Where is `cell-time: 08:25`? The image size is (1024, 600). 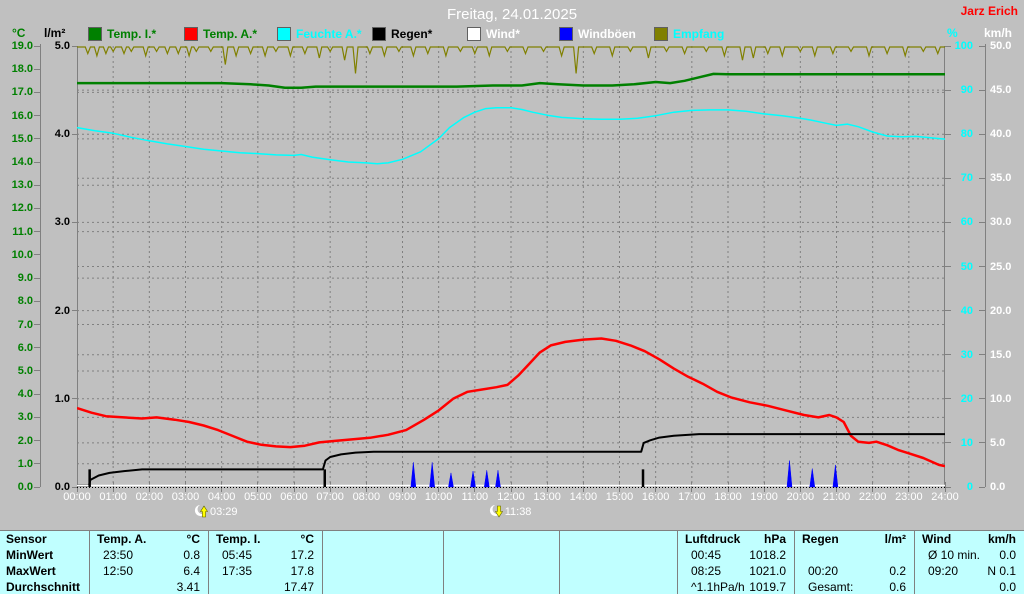 cell-time: 08:25 is located at coordinates (706, 571).